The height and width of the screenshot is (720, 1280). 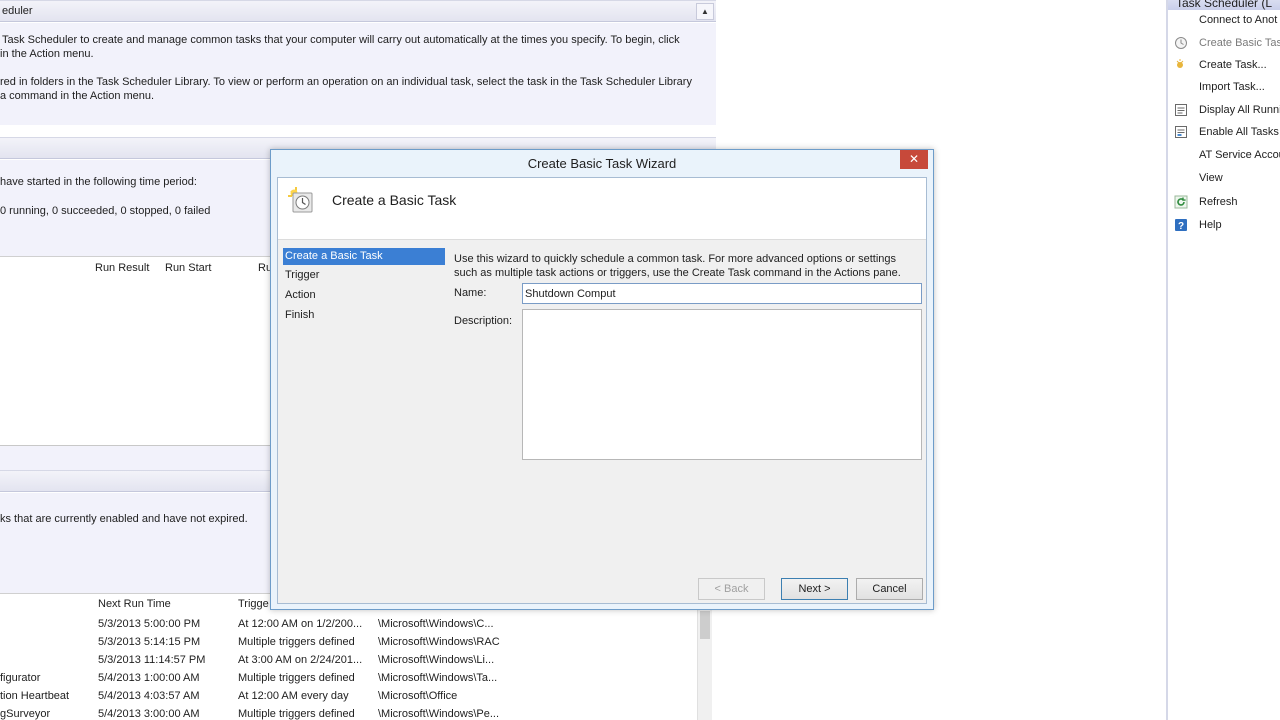 What do you see at coordinates (134, 604) in the screenshot?
I see `column-header-next-run-time: Next Run Time` at bounding box center [134, 604].